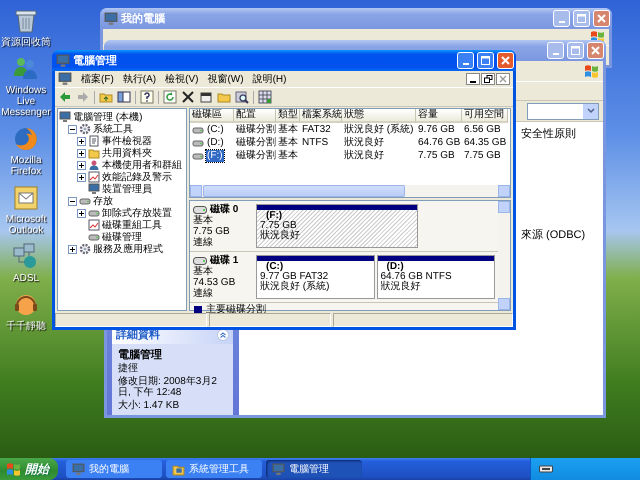 Image resolution: width=640 pixels, height=480 pixels. What do you see at coordinates (103, 201) in the screenshot?
I see `tree-item: 存放` at bounding box center [103, 201].